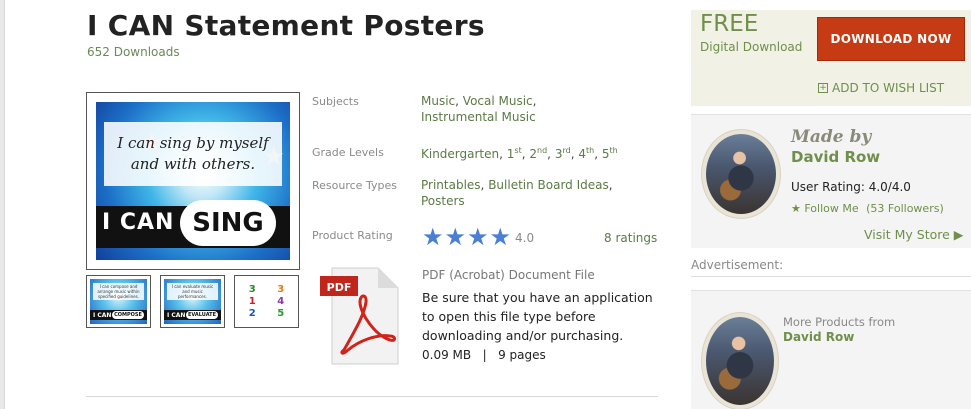  What do you see at coordinates (372, 396) in the screenshot?
I see `section-divider` at bounding box center [372, 396].